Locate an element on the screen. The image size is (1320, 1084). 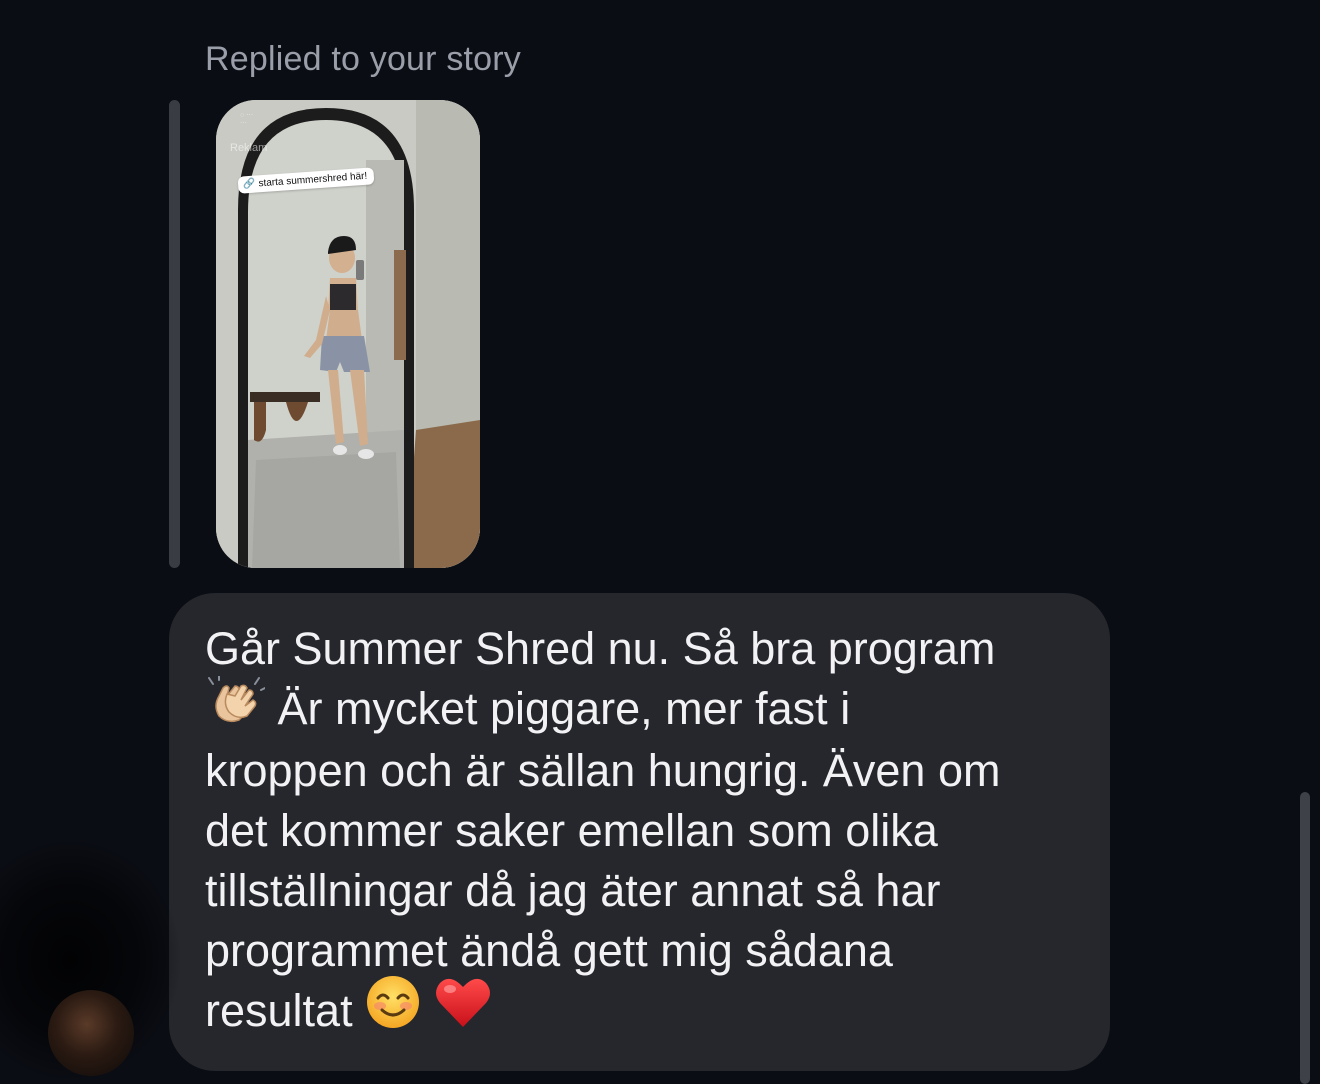
message-line: det kommer saker emellan som olika is located at coordinates (639, 831).